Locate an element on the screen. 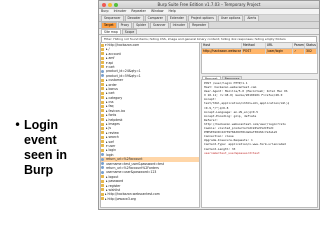  tree-item-label: ▾ api is located at coordinates (109, 62).